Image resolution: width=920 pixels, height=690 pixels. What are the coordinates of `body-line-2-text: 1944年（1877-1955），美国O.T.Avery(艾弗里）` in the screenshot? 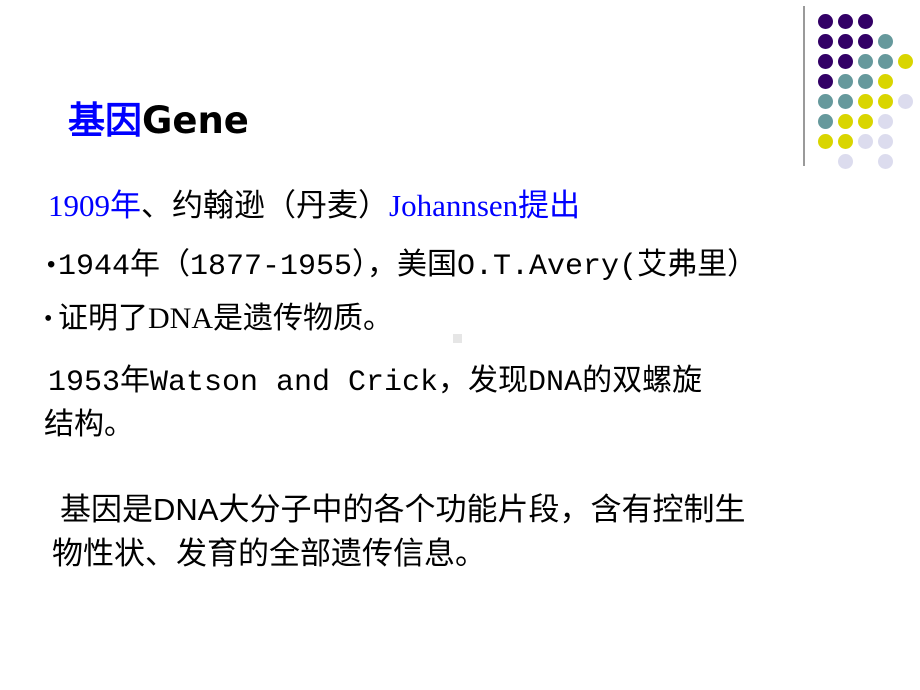 It's located at (408, 267).